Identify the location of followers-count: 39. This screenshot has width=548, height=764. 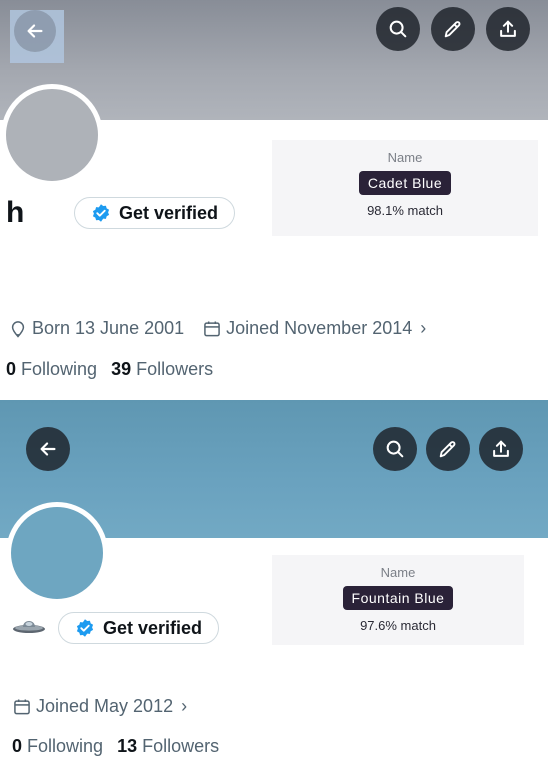
(121, 369).